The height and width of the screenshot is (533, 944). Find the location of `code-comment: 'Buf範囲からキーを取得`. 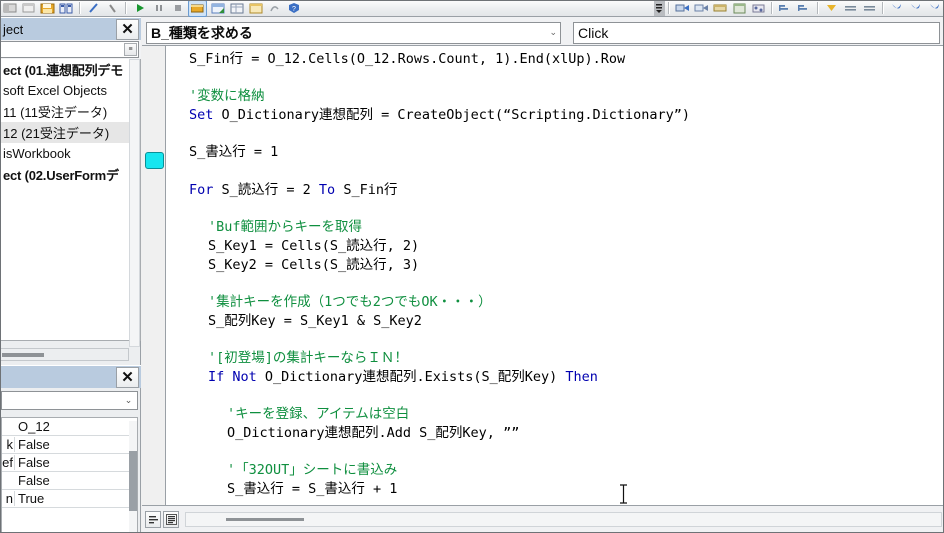

code-comment: 'Buf範囲からキーを取得 is located at coordinates (285, 227).